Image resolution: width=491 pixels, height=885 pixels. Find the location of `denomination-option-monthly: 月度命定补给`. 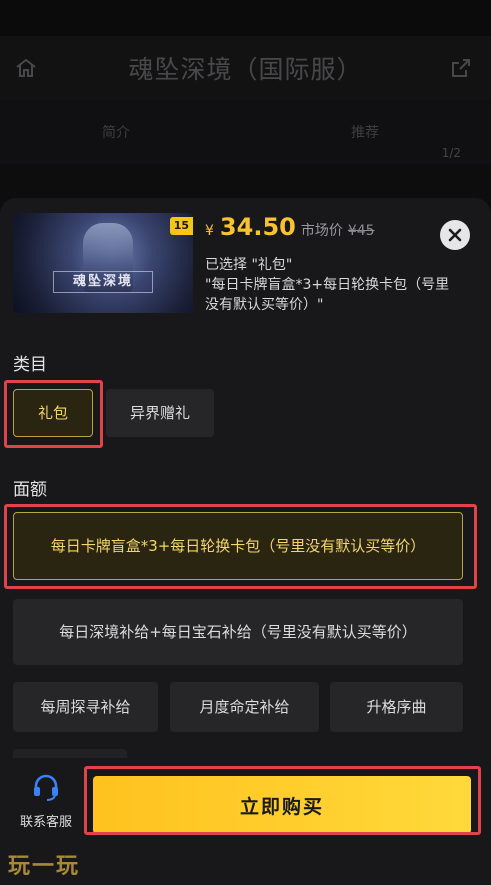

denomination-option-monthly: 月度命定补给 is located at coordinates (244, 707).